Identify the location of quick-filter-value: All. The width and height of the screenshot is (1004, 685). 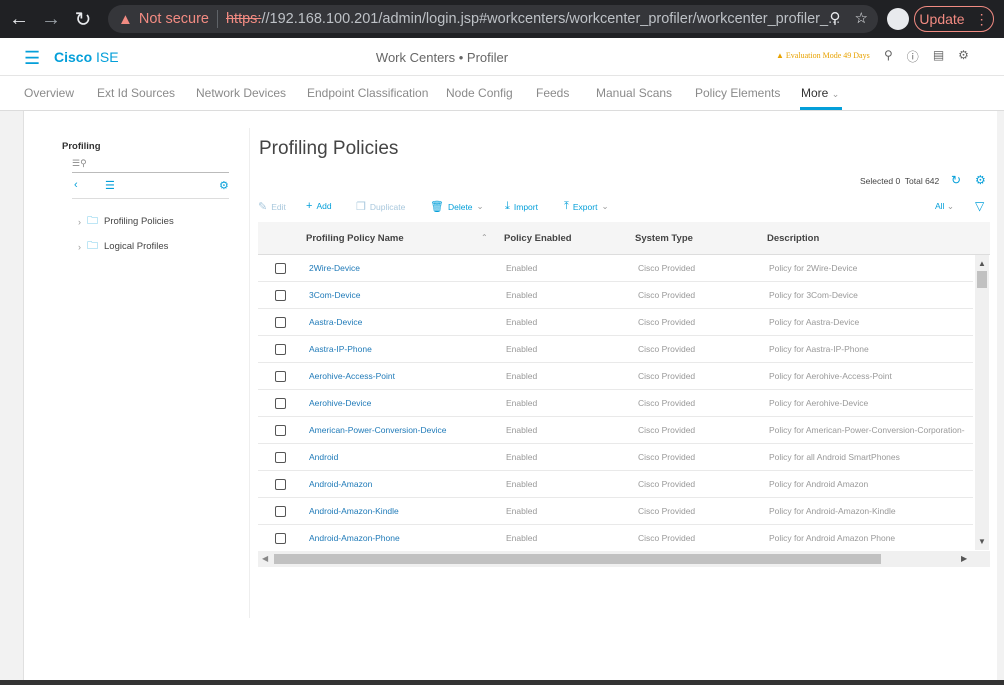
(940, 206).